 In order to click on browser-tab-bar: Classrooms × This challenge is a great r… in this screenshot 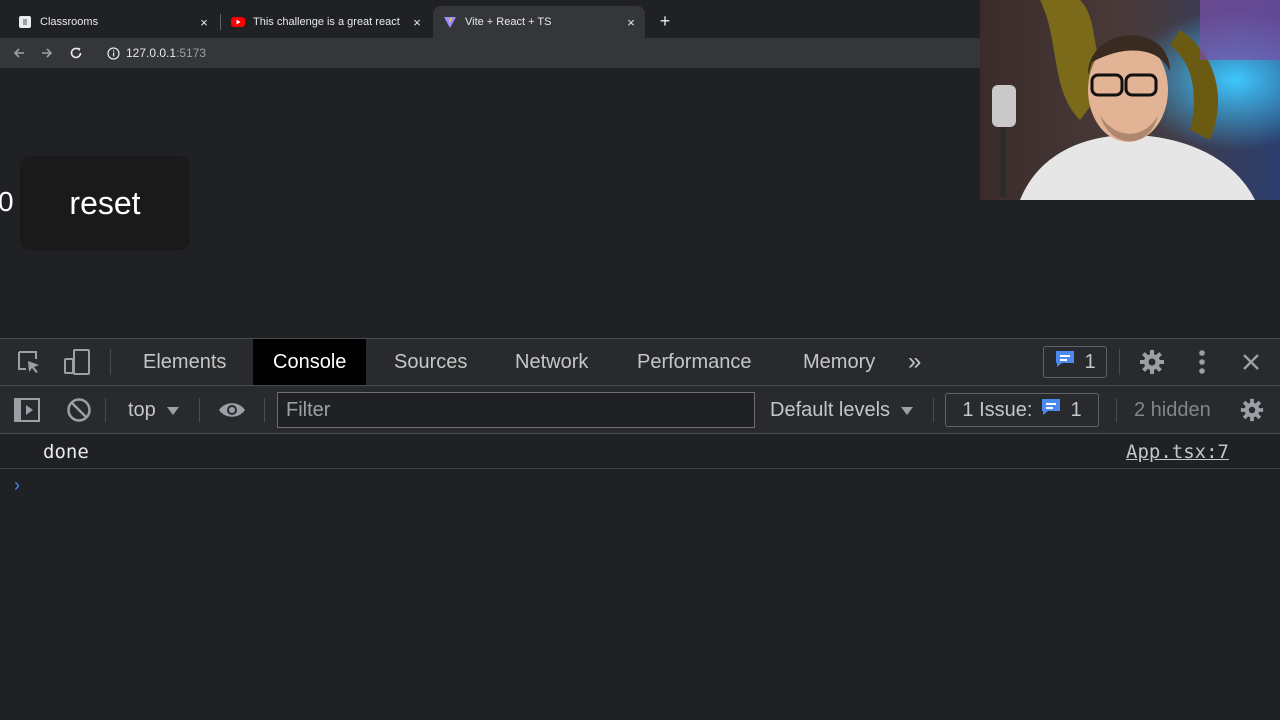, I will do `click(490, 21)`.